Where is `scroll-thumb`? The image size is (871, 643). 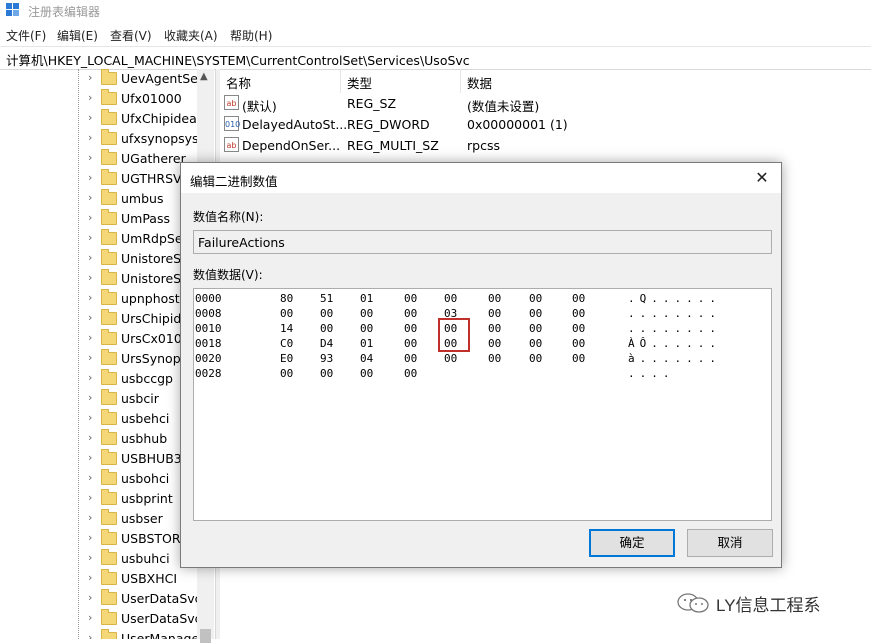
scroll-thumb is located at coordinates (205, 636).